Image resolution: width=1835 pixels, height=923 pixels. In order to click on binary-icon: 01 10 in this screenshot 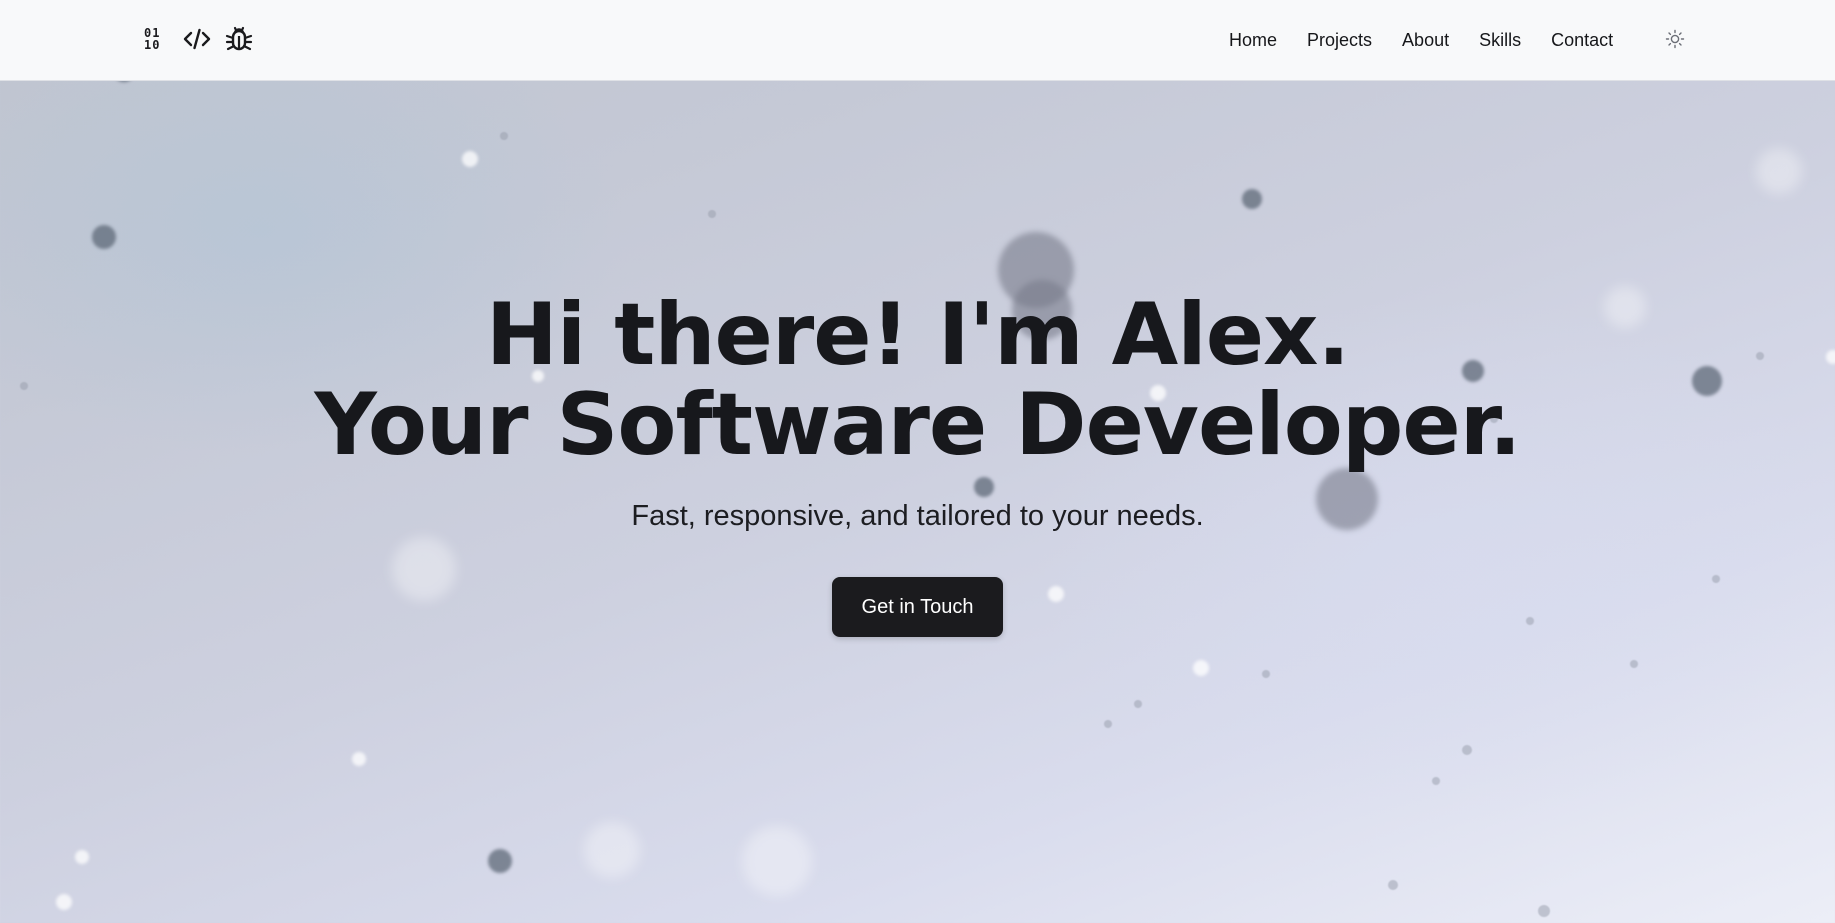, I will do `click(155, 39)`.